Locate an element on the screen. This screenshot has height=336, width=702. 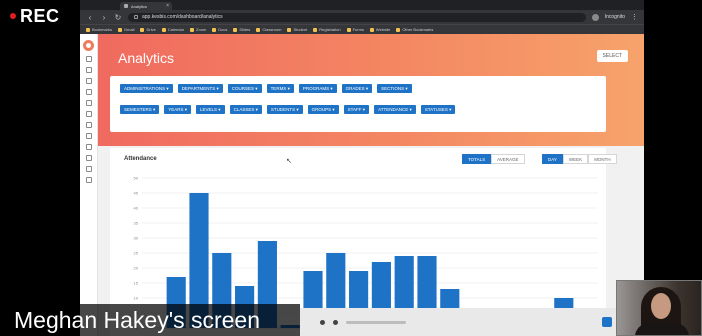
bookmark-label: Drive is located at coordinates (151, 29).